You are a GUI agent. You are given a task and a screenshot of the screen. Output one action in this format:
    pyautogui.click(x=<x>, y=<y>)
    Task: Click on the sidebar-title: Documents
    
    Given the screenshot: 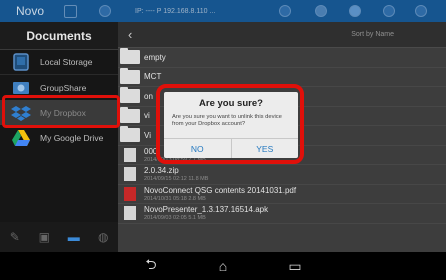 What is the action you would take?
    pyautogui.click(x=59, y=36)
    